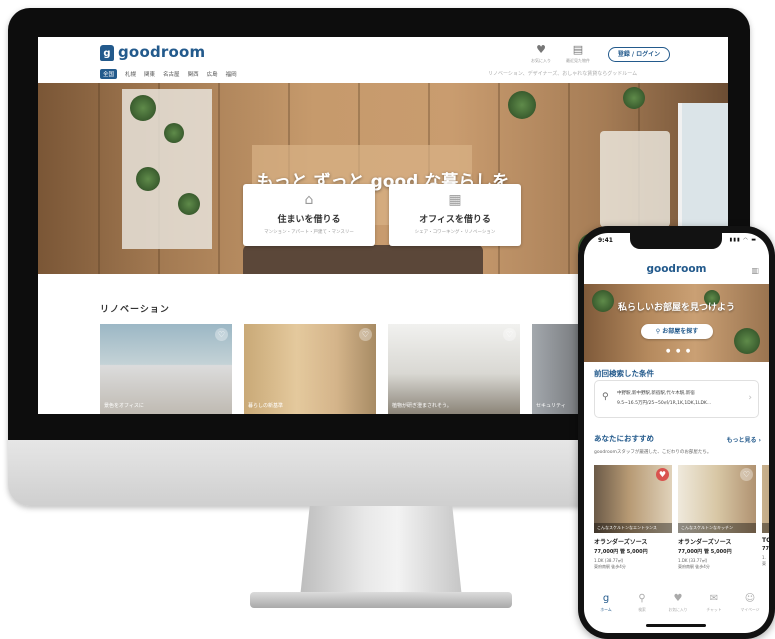  Describe the element at coordinates (714, 609) in the screenshot. I see `tab-chat-label: チャット` at that location.